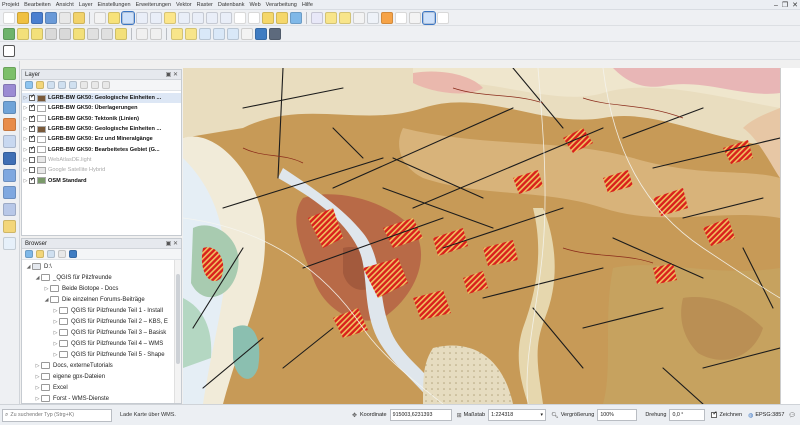  What do you see at coordinates (101, 266) in the screenshot?
I see `browser-tree-item: ◢ D:\` at bounding box center [101, 266].